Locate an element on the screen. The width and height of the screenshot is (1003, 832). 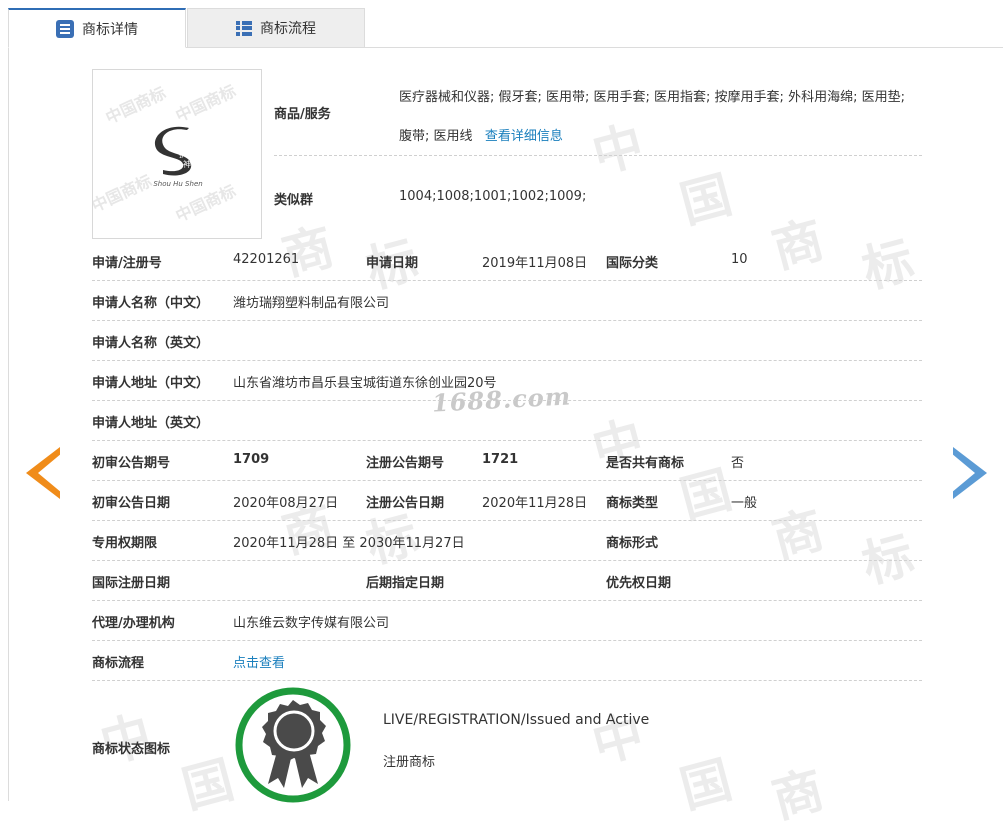
similar-group-value: 1004;1008;1001;1002;1009; is located at coordinates (493, 196).